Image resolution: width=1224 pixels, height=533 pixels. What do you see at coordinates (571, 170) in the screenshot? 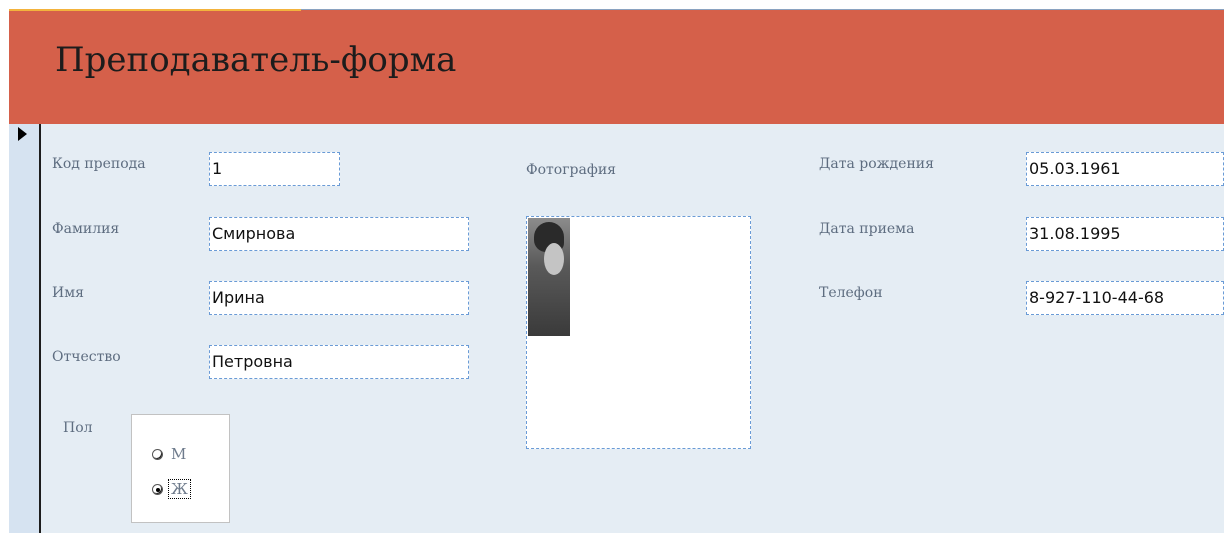
I see `photo-label: Фотография` at bounding box center [571, 170].